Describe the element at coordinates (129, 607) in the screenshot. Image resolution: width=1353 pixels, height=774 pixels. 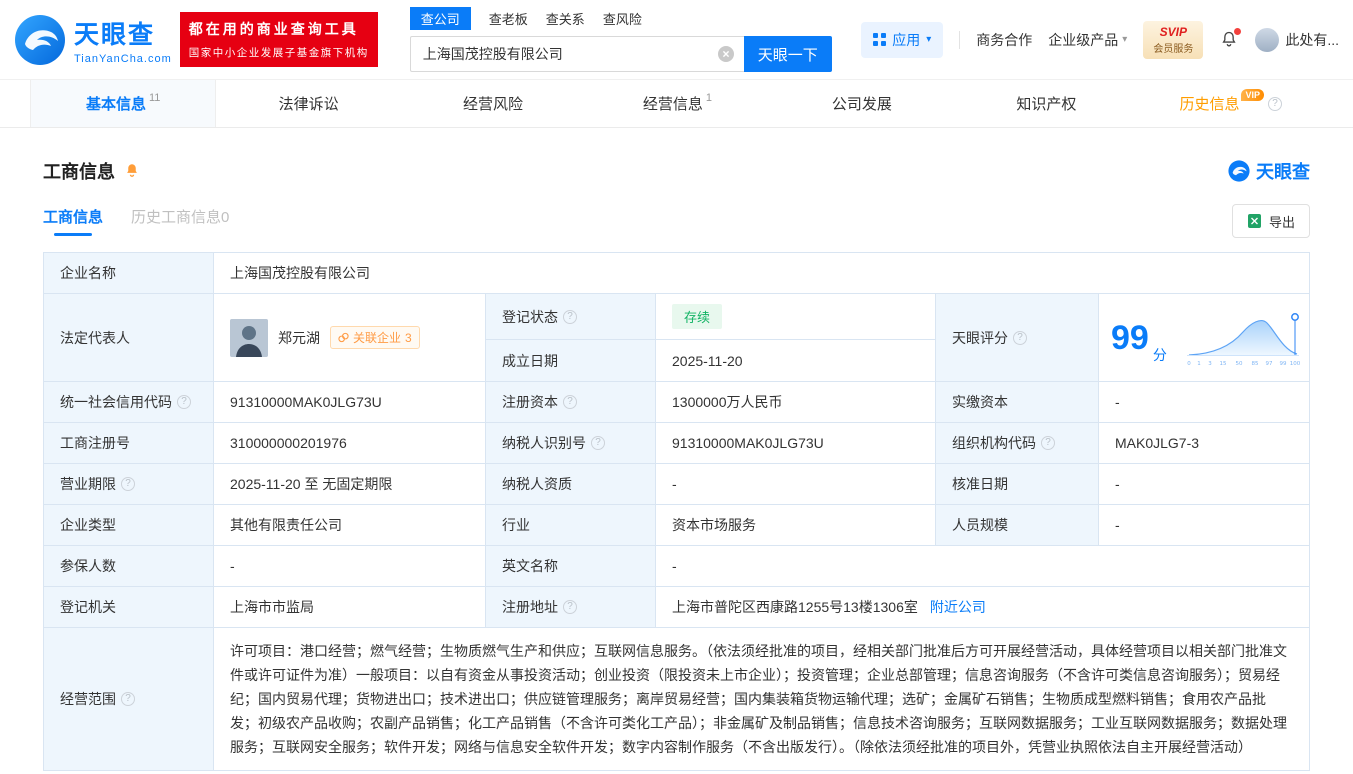
I see `label-registration-authority: 登记机关` at that location.